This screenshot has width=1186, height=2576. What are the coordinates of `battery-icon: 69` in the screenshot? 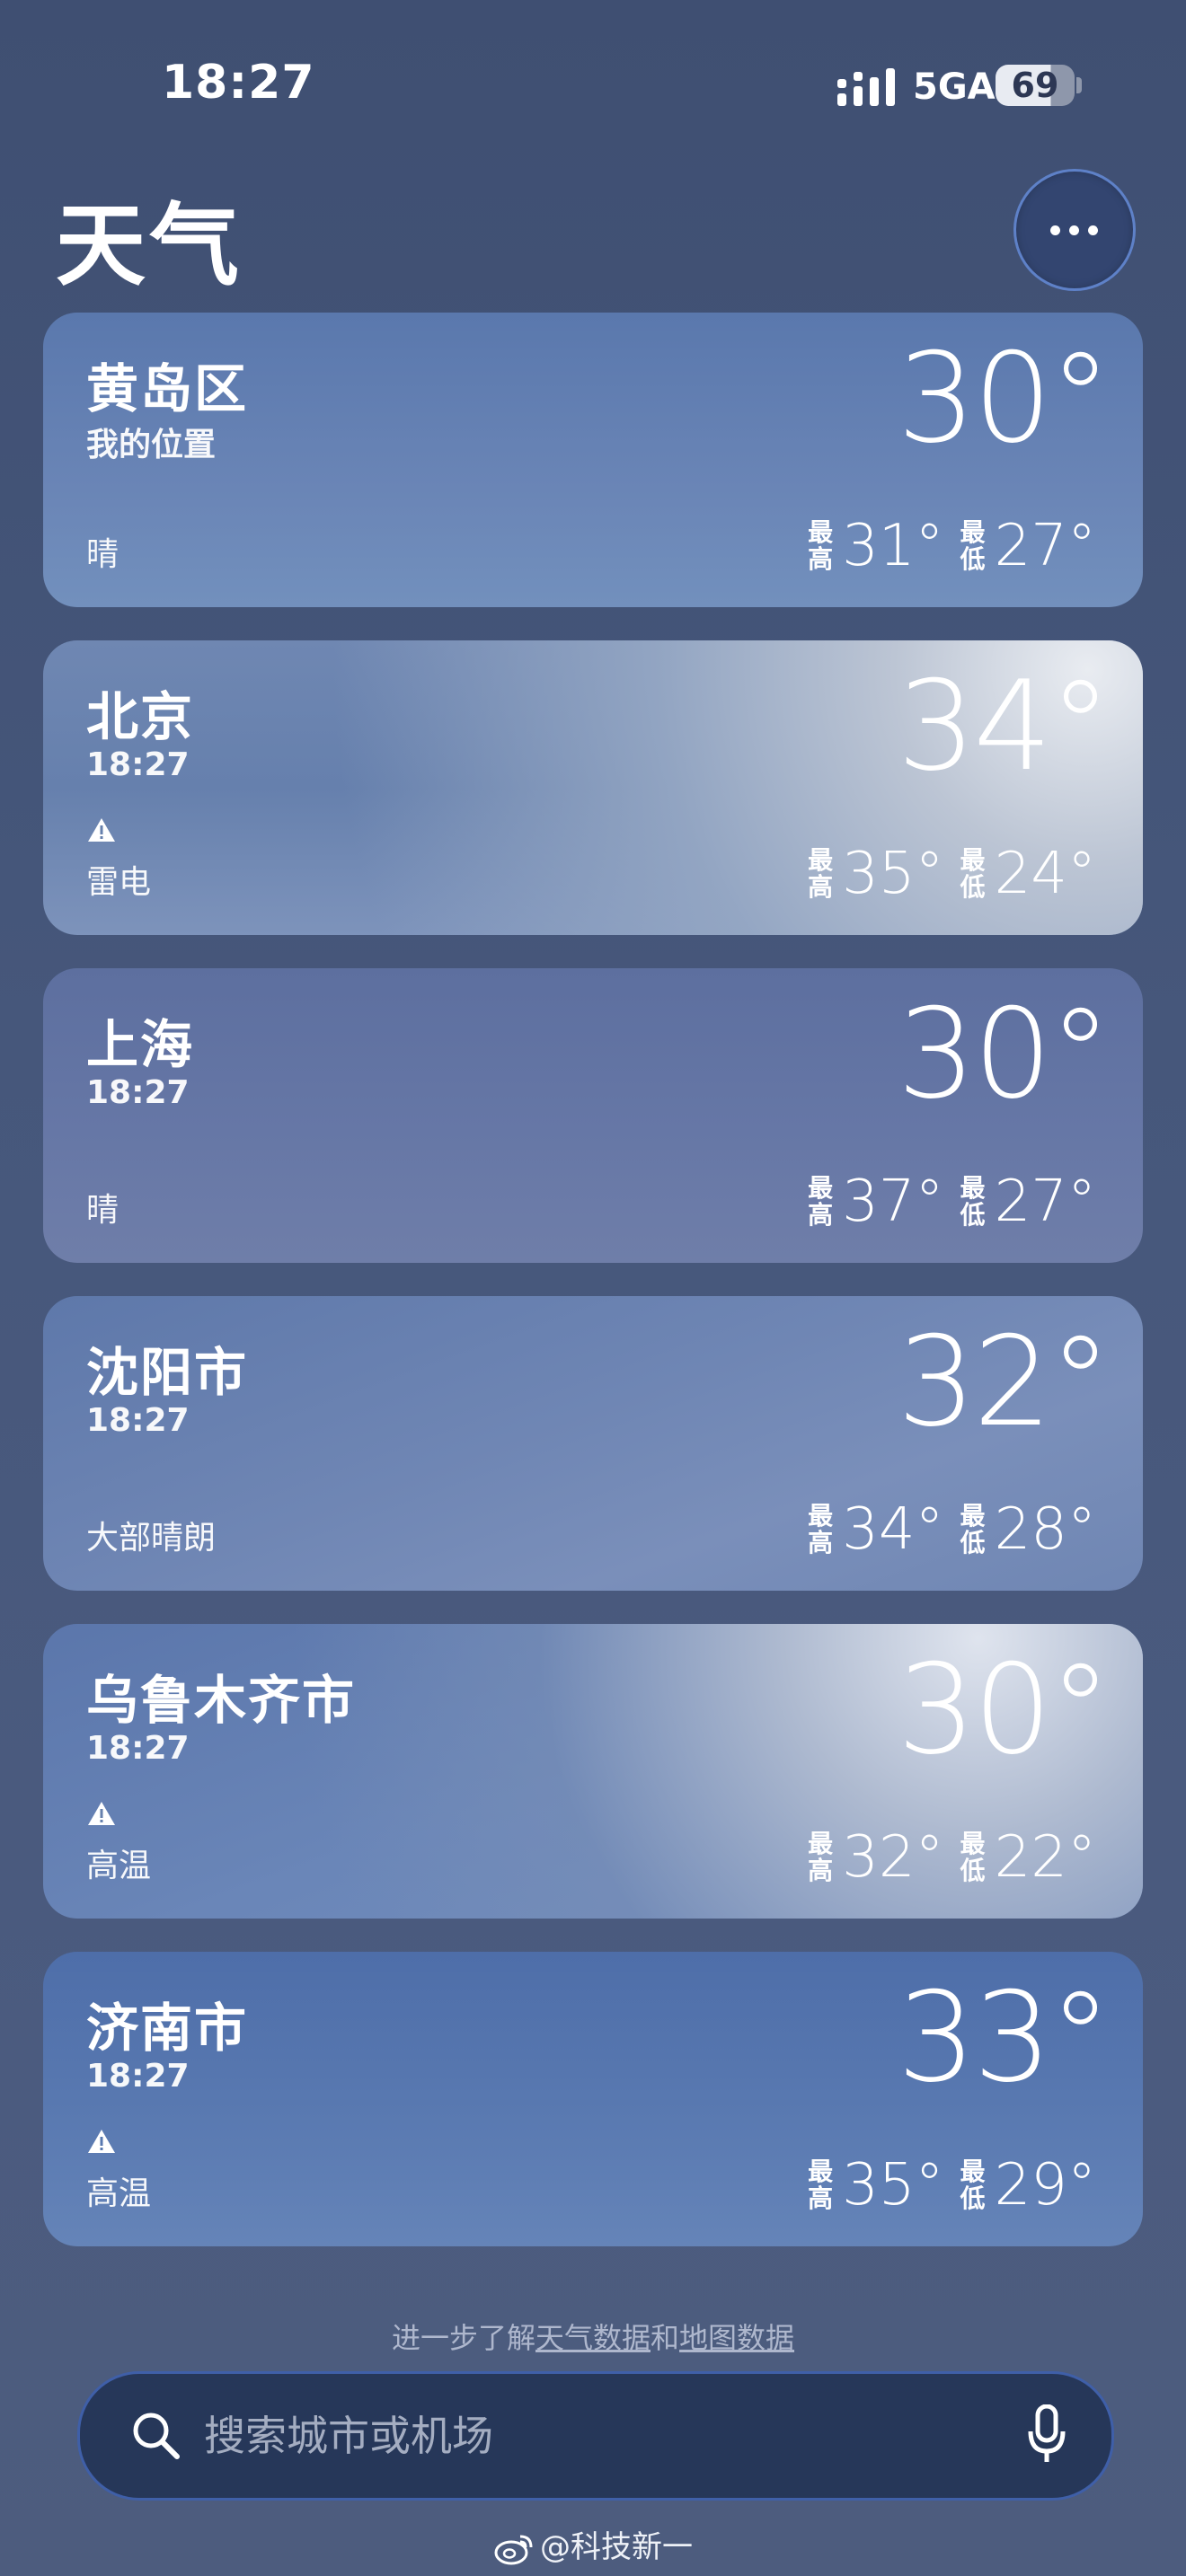 It's located at (1035, 85).